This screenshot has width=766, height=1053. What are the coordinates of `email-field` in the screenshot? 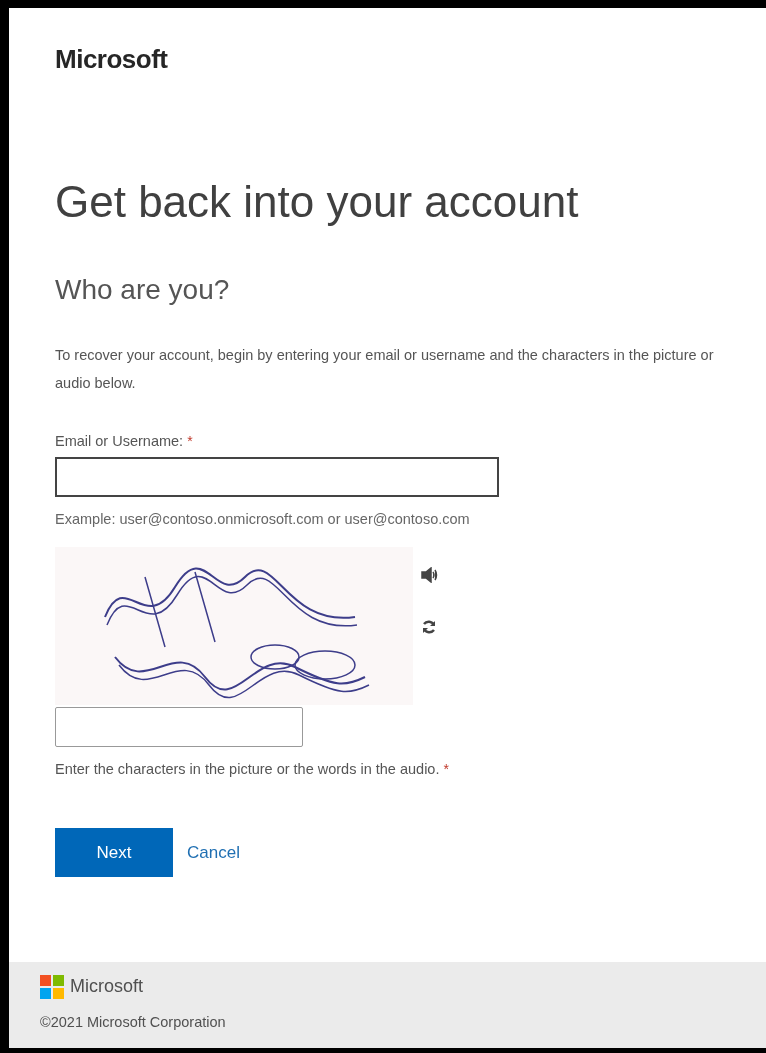 It's located at (277, 476).